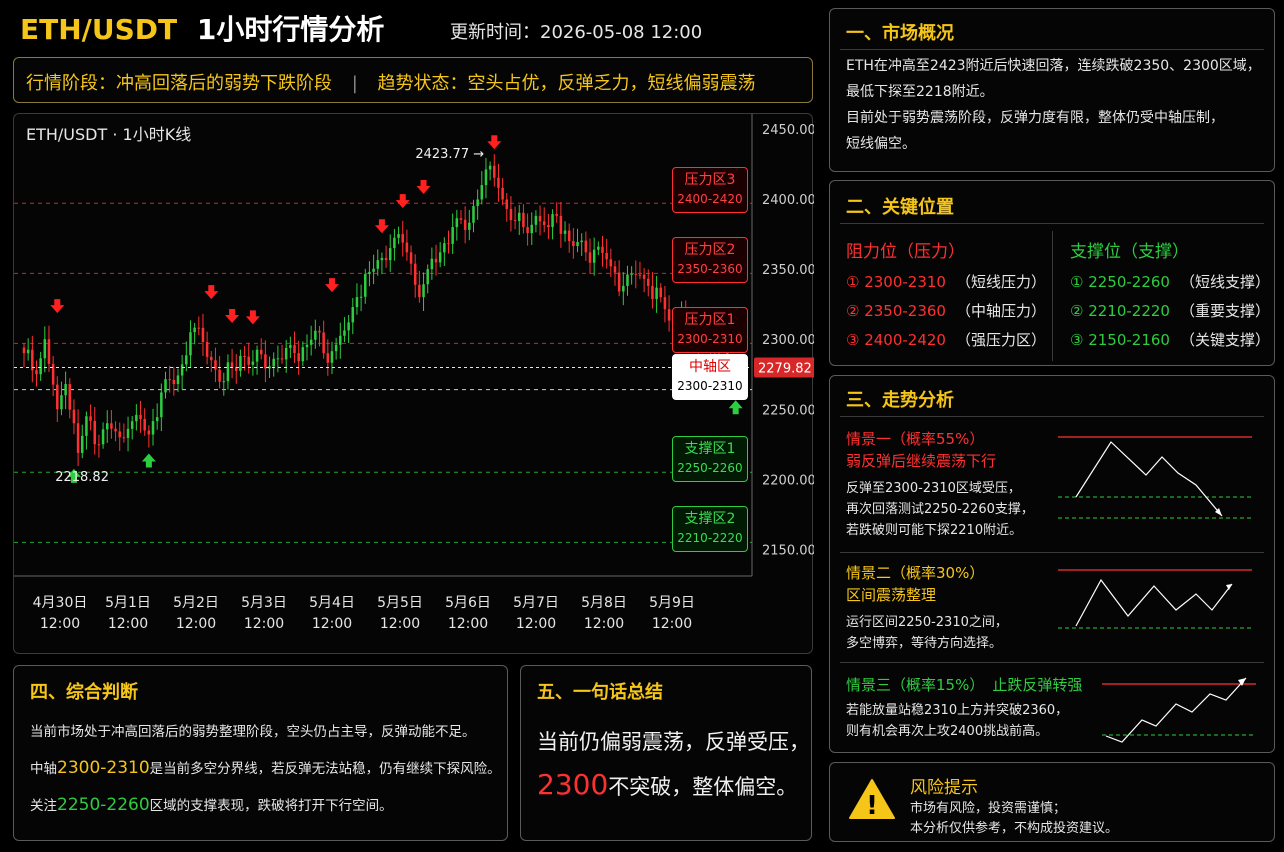  What do you see at coordinates (710, 269) in the screenshot?
I see `zone-range: 2350-2360` at bounding box center [710, 269].